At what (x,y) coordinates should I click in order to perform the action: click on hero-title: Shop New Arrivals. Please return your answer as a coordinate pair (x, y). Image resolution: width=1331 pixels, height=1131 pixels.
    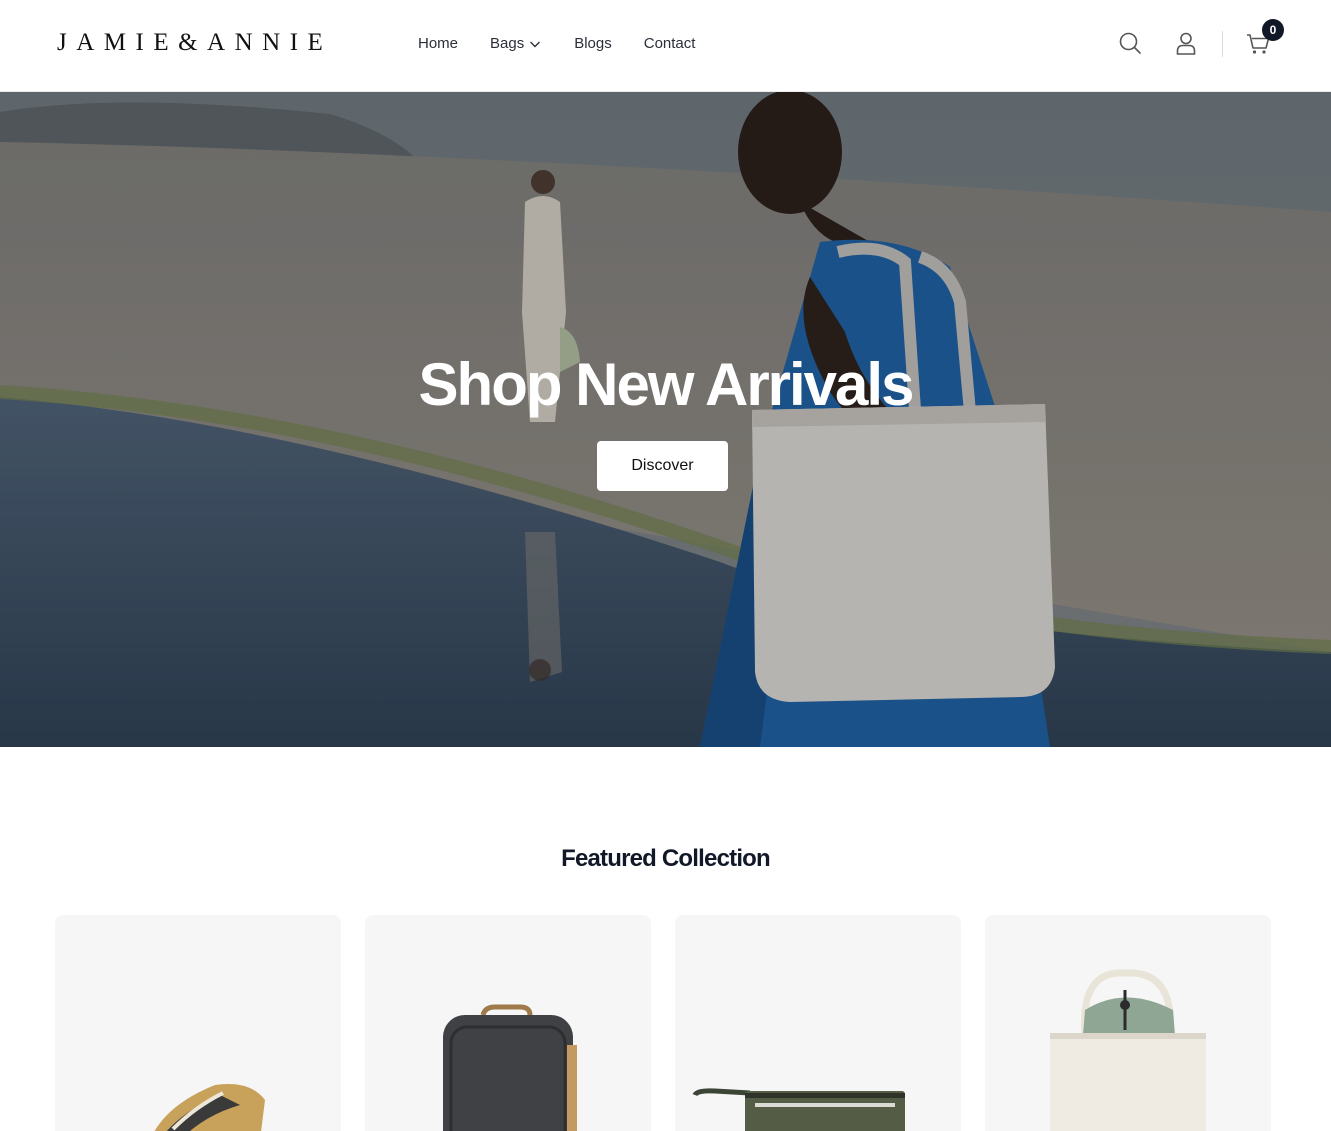
    Looking at the image, I should click on (666, 384).